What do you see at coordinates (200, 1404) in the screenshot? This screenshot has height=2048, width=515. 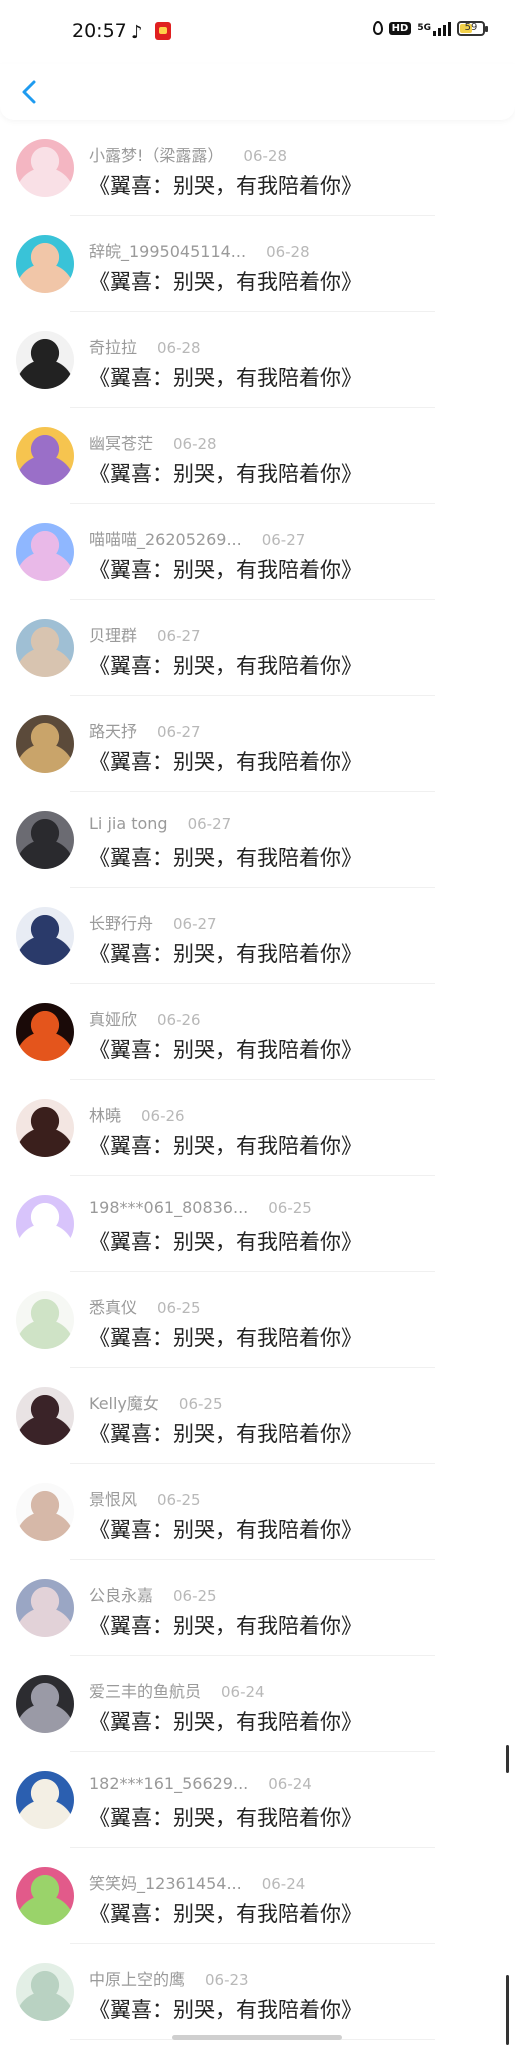 I see `comment-date: 06-25` at bounding box center [200, 1404].